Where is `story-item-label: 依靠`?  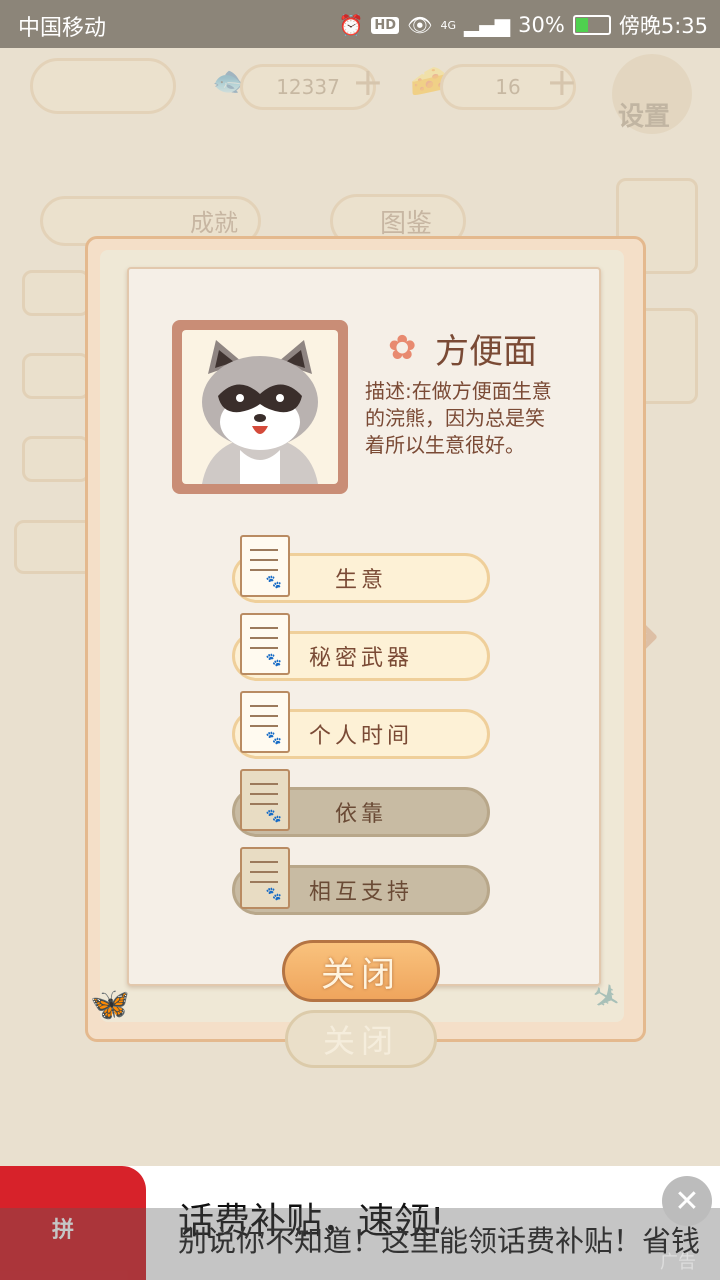
story-item-label: 依靠 is located at coordinates (360, 814).